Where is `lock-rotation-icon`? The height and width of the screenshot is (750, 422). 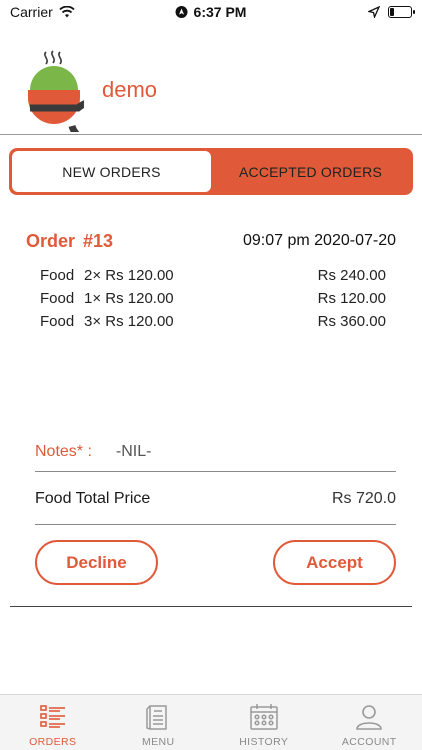 lock-rotation-icon is located at coordinates (181, 12).